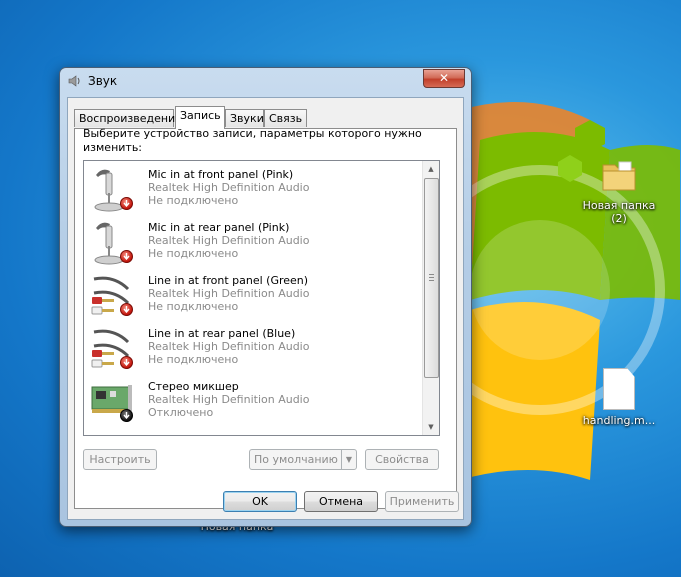  What do you see at coordinates (348, 459) in the screenshot?
I see `dropdown-arrow-icon: ▼` at bounding box center [348, 459].